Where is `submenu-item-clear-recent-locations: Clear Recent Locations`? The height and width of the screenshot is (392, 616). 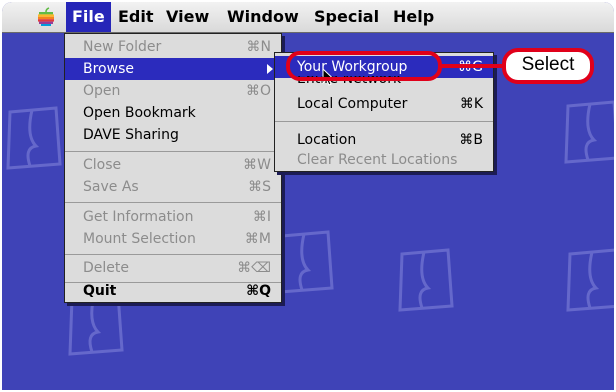
submenu-item-clear-recent-locations: Clear Recent Locations is located at coordinates (384, 160).